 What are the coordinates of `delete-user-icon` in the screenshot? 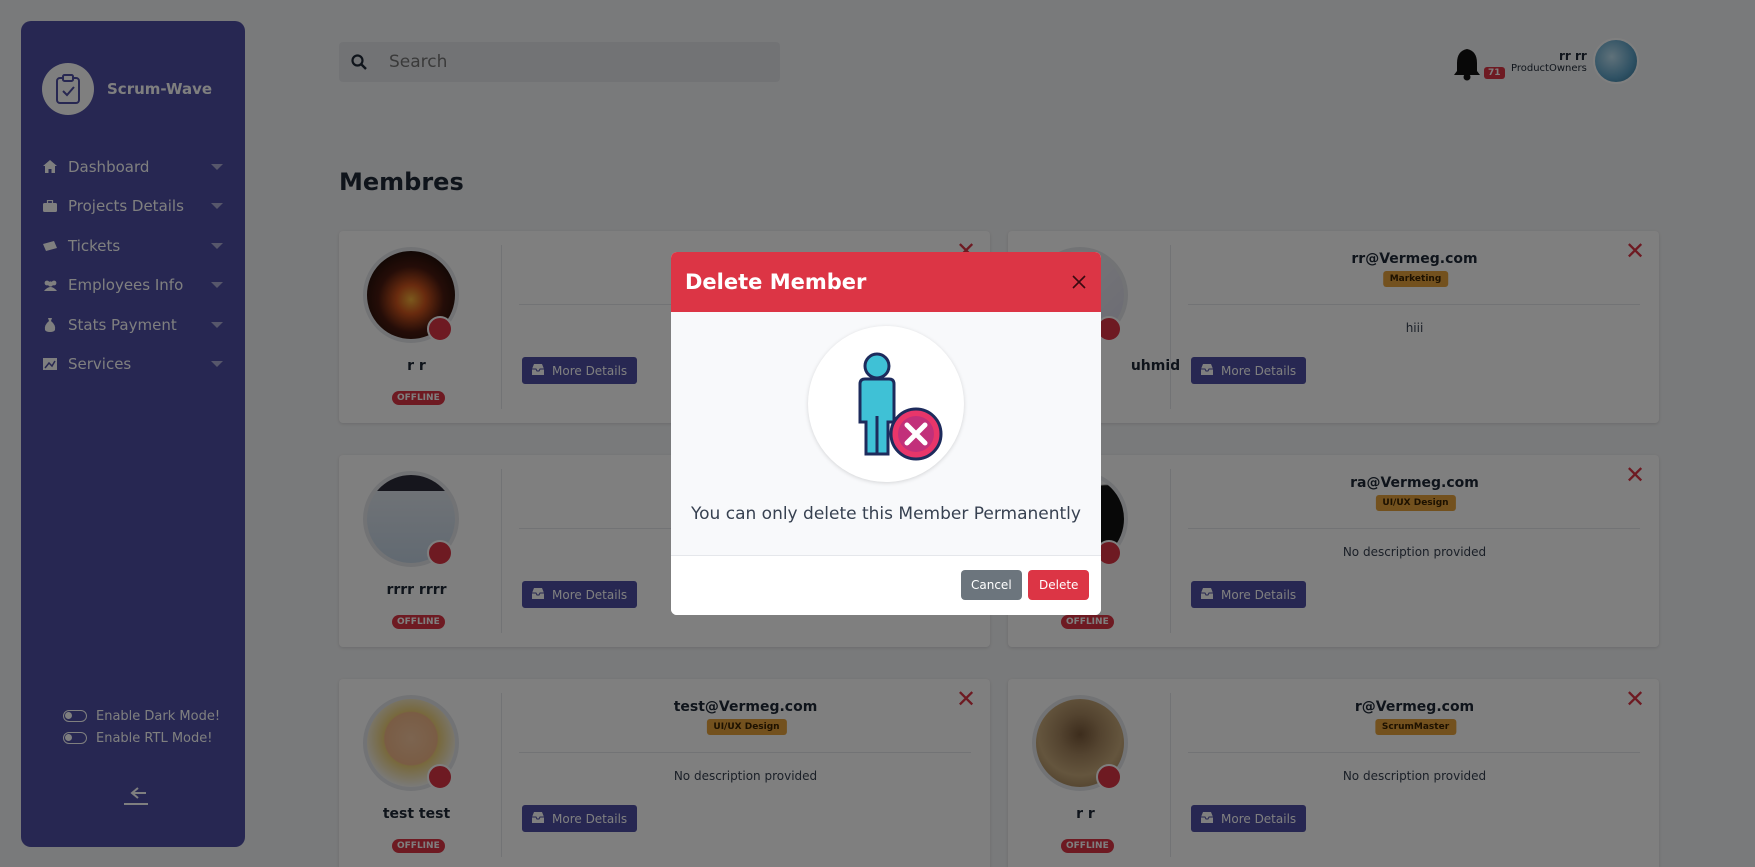 It's located at (886, 404).